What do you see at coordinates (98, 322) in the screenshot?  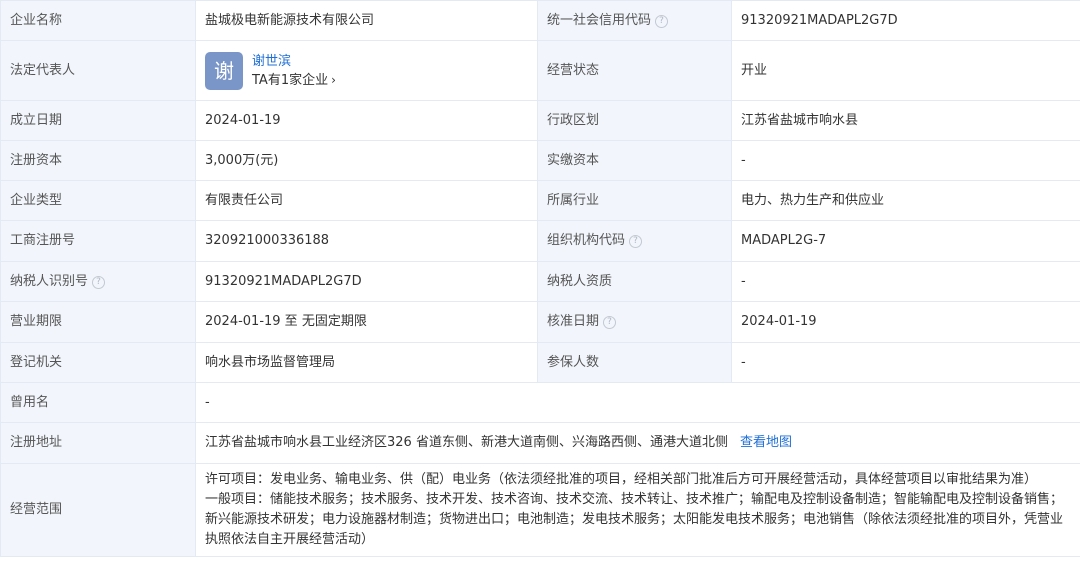 I see `business-term-label: 营业期限` at bounding box center [98, 322].